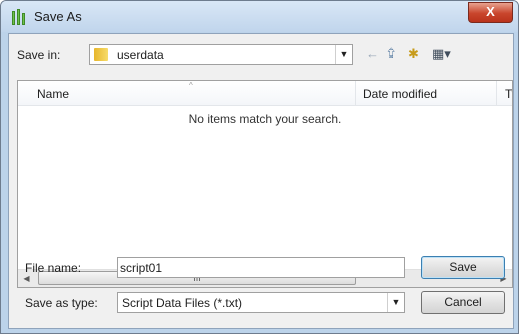 The height and width of the screenshot is (334, 519). I want to click on save-in-value: userdata, so click(140, 55).